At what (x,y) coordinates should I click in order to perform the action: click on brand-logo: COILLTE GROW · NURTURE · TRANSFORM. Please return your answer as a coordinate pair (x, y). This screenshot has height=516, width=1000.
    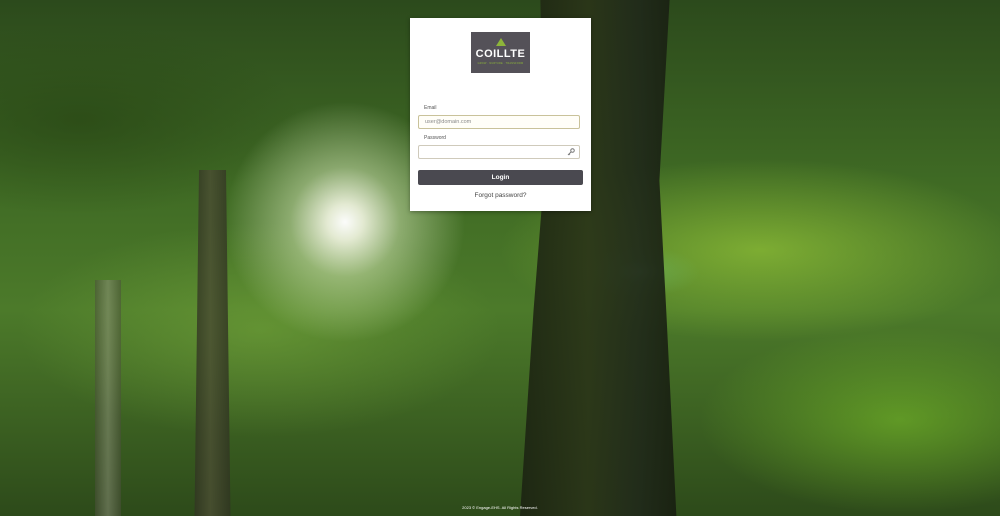
    Looking at the image, I should click on (500, 52).